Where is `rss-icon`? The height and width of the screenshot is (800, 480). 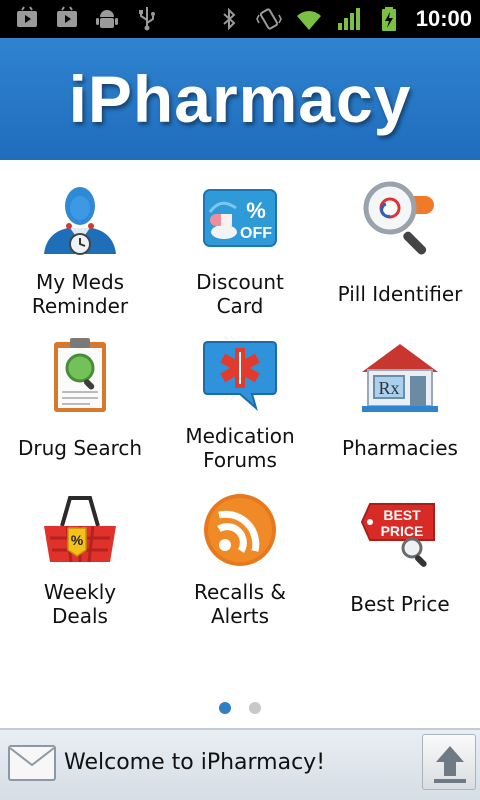
rss-icon is located at coordinates (240, 530).